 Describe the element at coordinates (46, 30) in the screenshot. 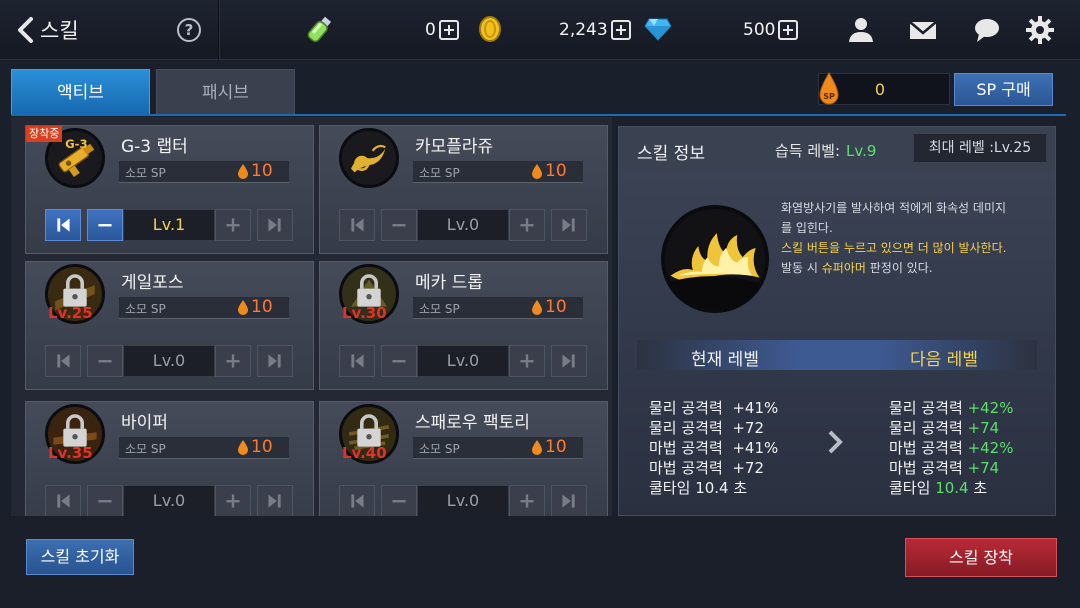

I see `back-button: 스킬` at that location.